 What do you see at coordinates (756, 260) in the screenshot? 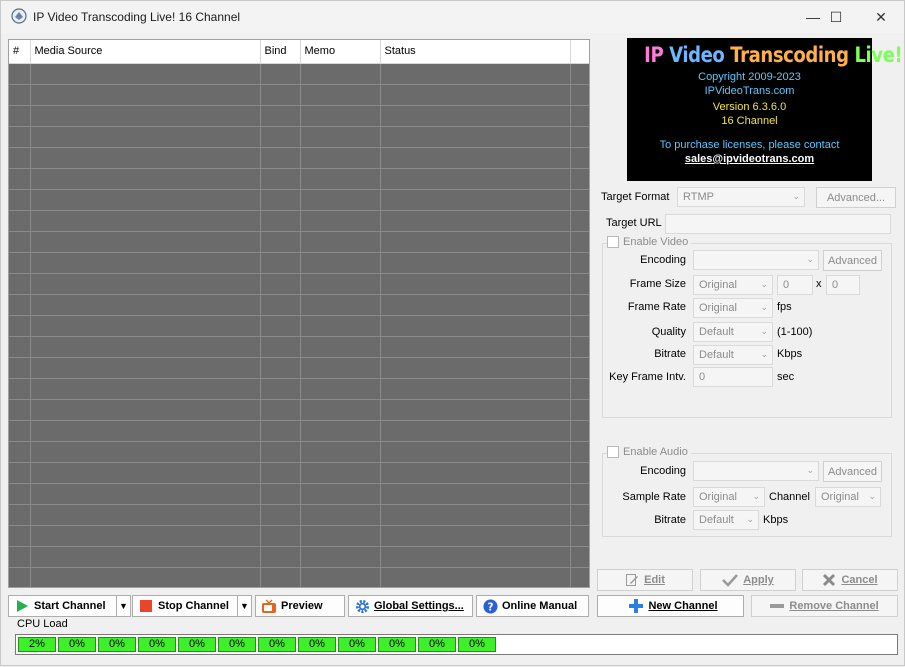
I see `video-encoding-select: ⌄` at bounding box center [756, 260].